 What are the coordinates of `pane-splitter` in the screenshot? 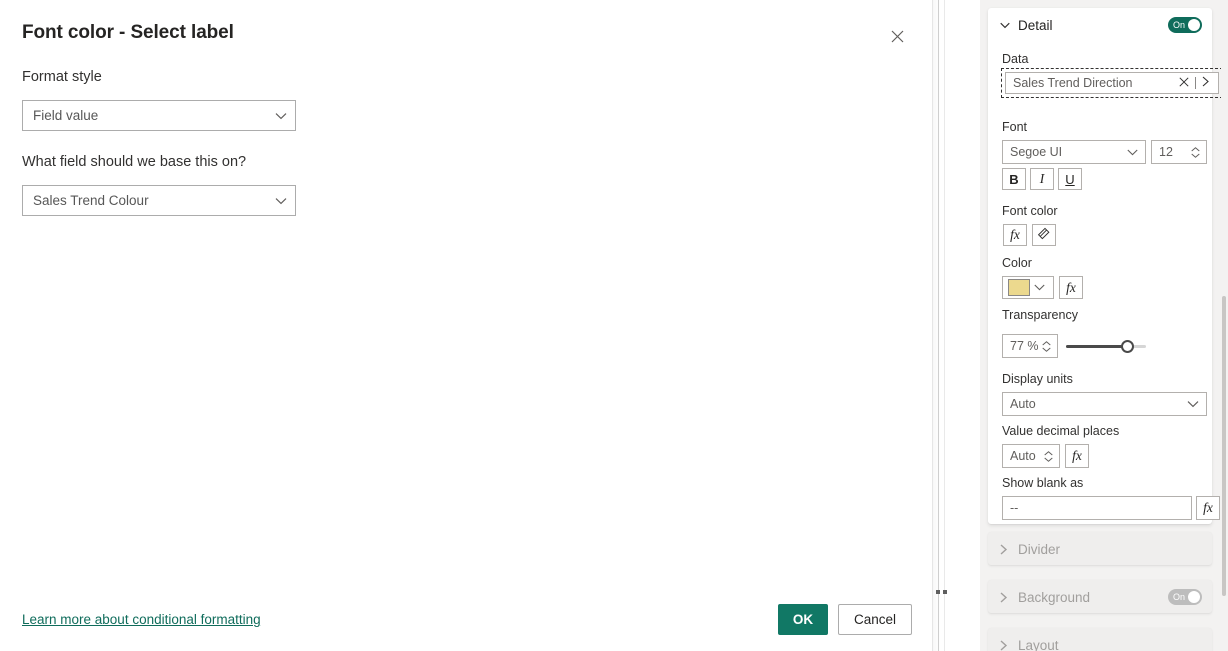 It's located at (956, 325).